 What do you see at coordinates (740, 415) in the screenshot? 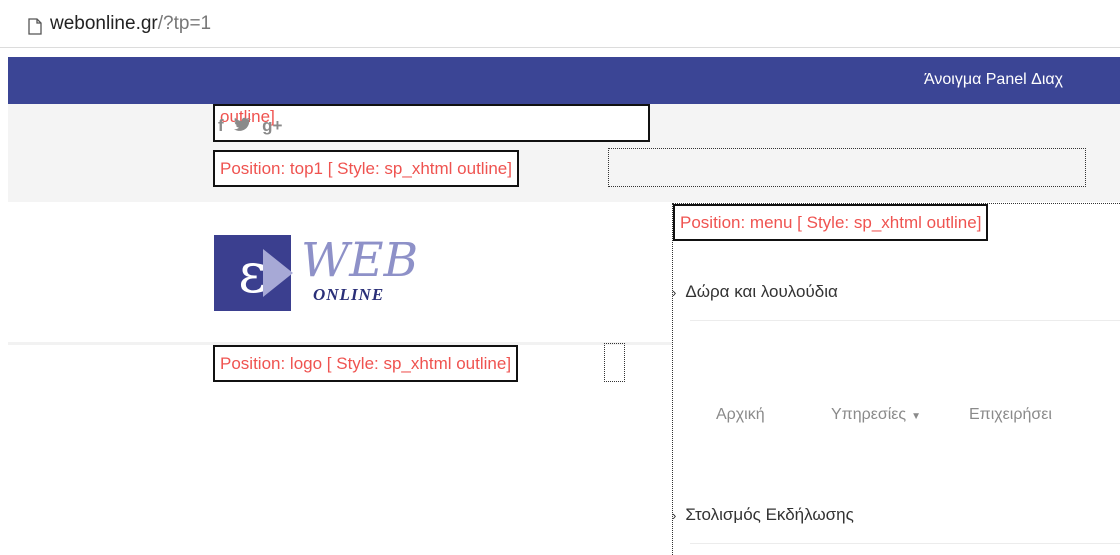
I see `nav-home: Αρχική` at bounding box center [740, 415].